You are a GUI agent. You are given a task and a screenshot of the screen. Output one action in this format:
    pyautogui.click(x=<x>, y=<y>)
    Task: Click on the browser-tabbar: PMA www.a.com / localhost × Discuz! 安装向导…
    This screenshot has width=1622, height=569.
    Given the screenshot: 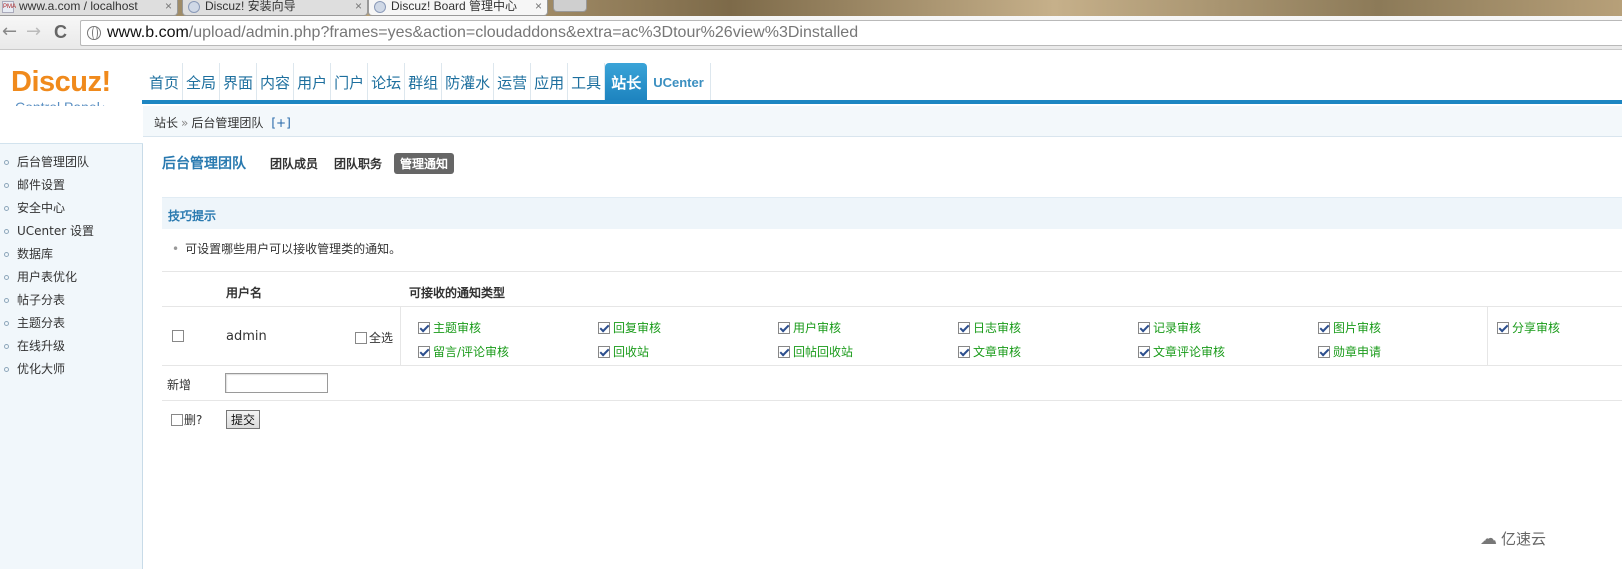 What is the action you would take?
    pyautogui.click(x=811, y=8)
    